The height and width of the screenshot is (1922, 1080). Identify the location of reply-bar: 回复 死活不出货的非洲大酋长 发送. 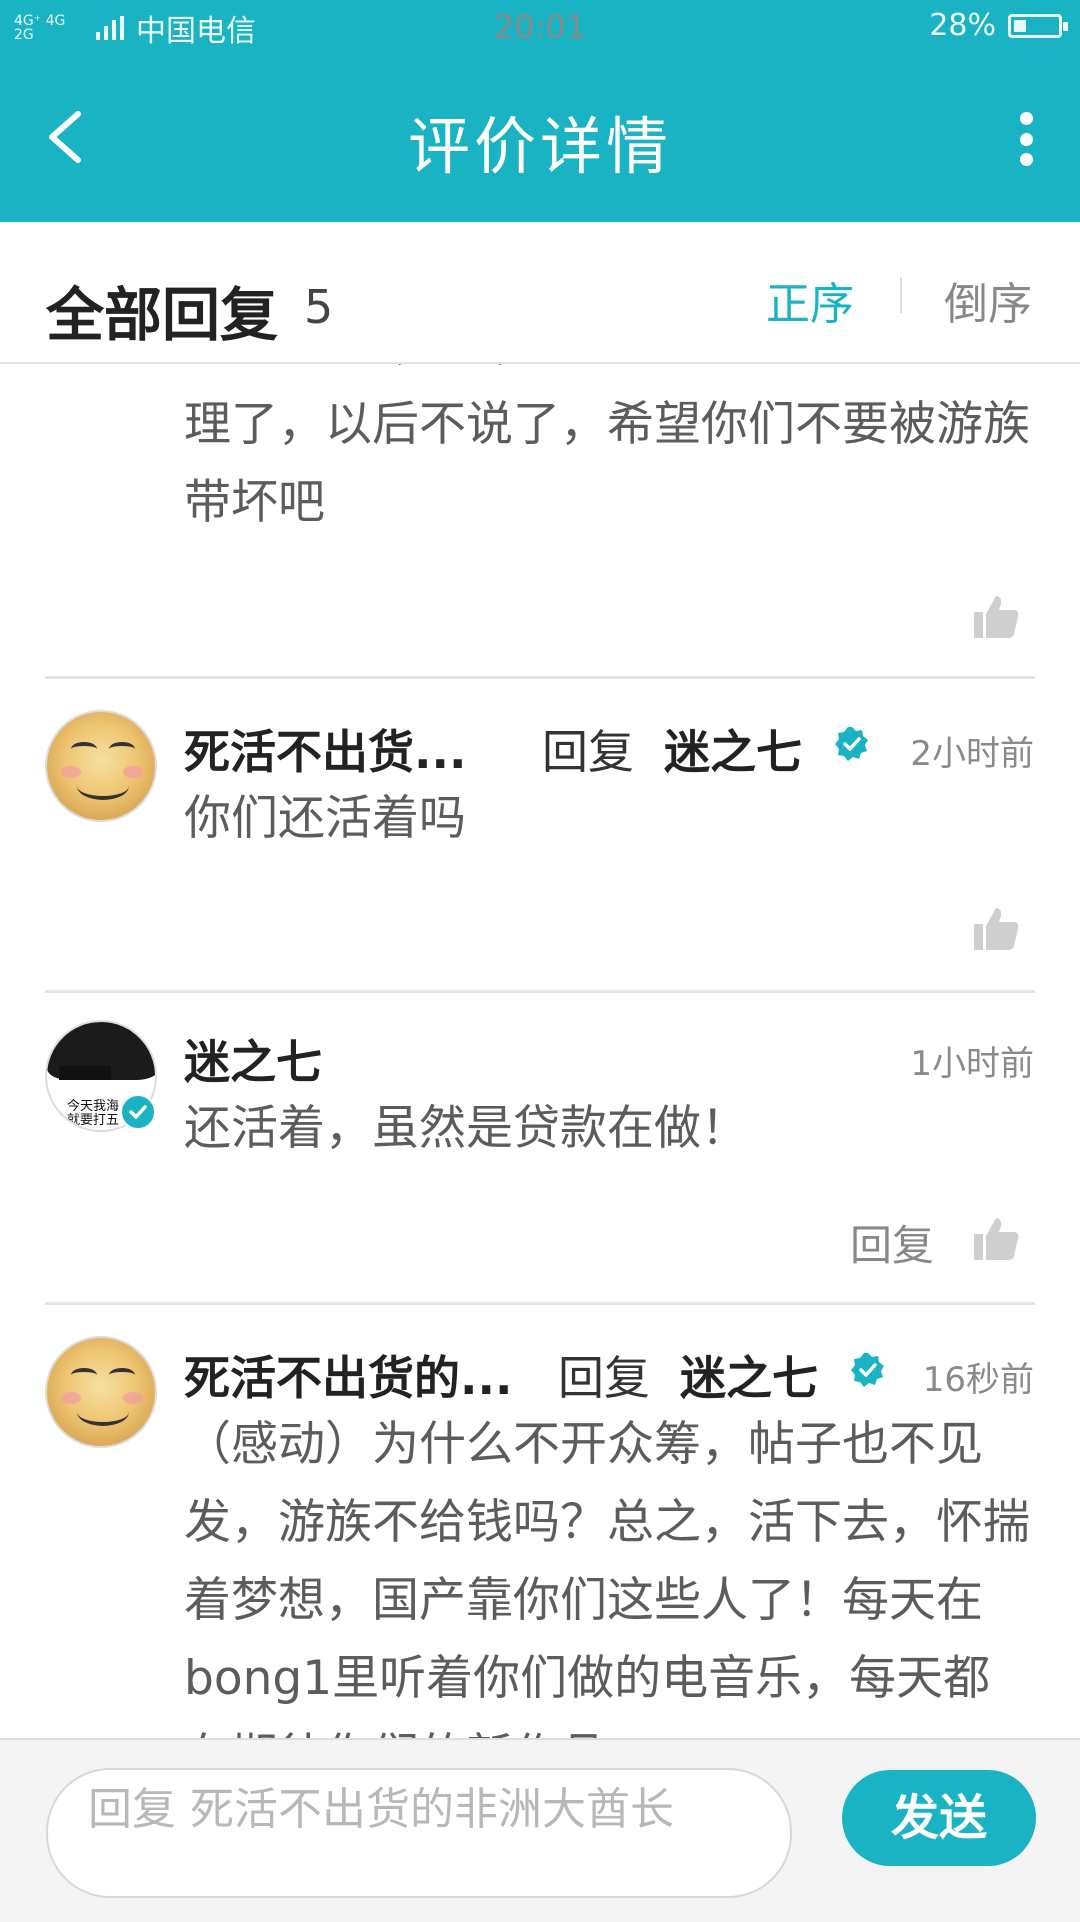
(540, 1830).